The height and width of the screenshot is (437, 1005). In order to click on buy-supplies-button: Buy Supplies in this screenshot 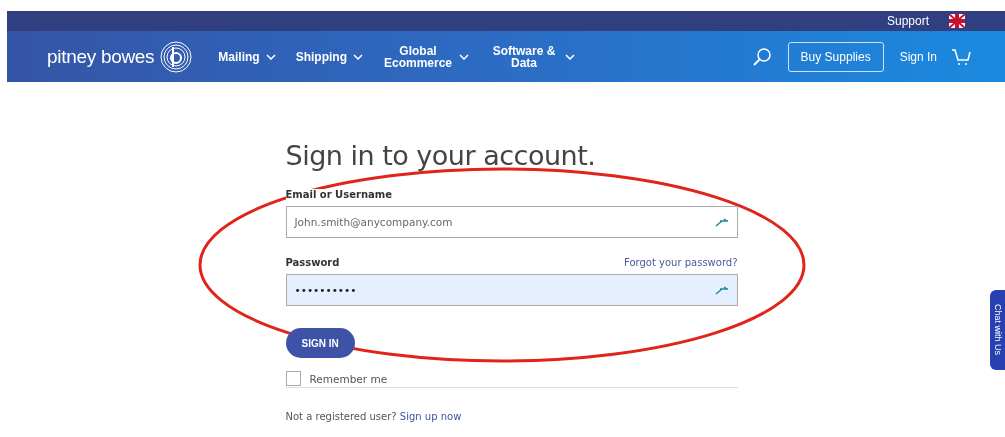, I will do `click(835, 56)`.